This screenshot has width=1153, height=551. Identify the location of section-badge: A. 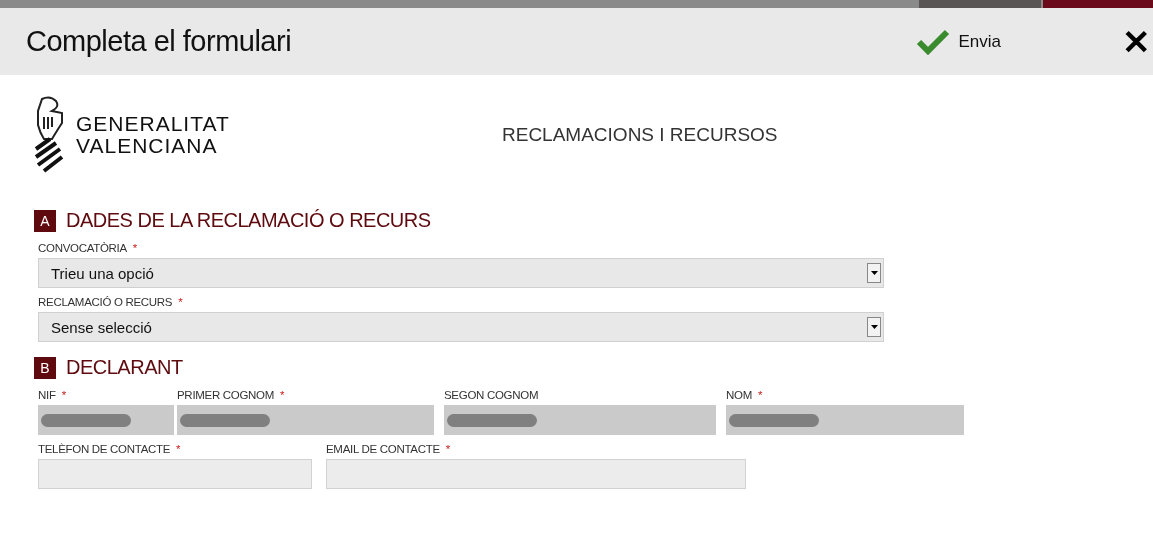
(45, 220).